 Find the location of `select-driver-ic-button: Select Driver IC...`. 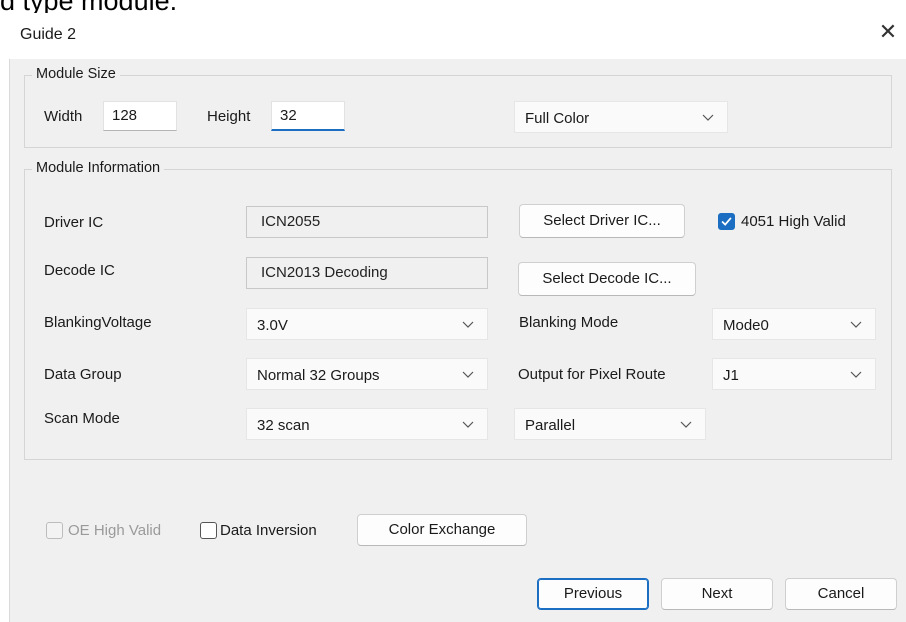

select-driver-ic-button: Select Driver IC... is located at coordinates (602, 221).